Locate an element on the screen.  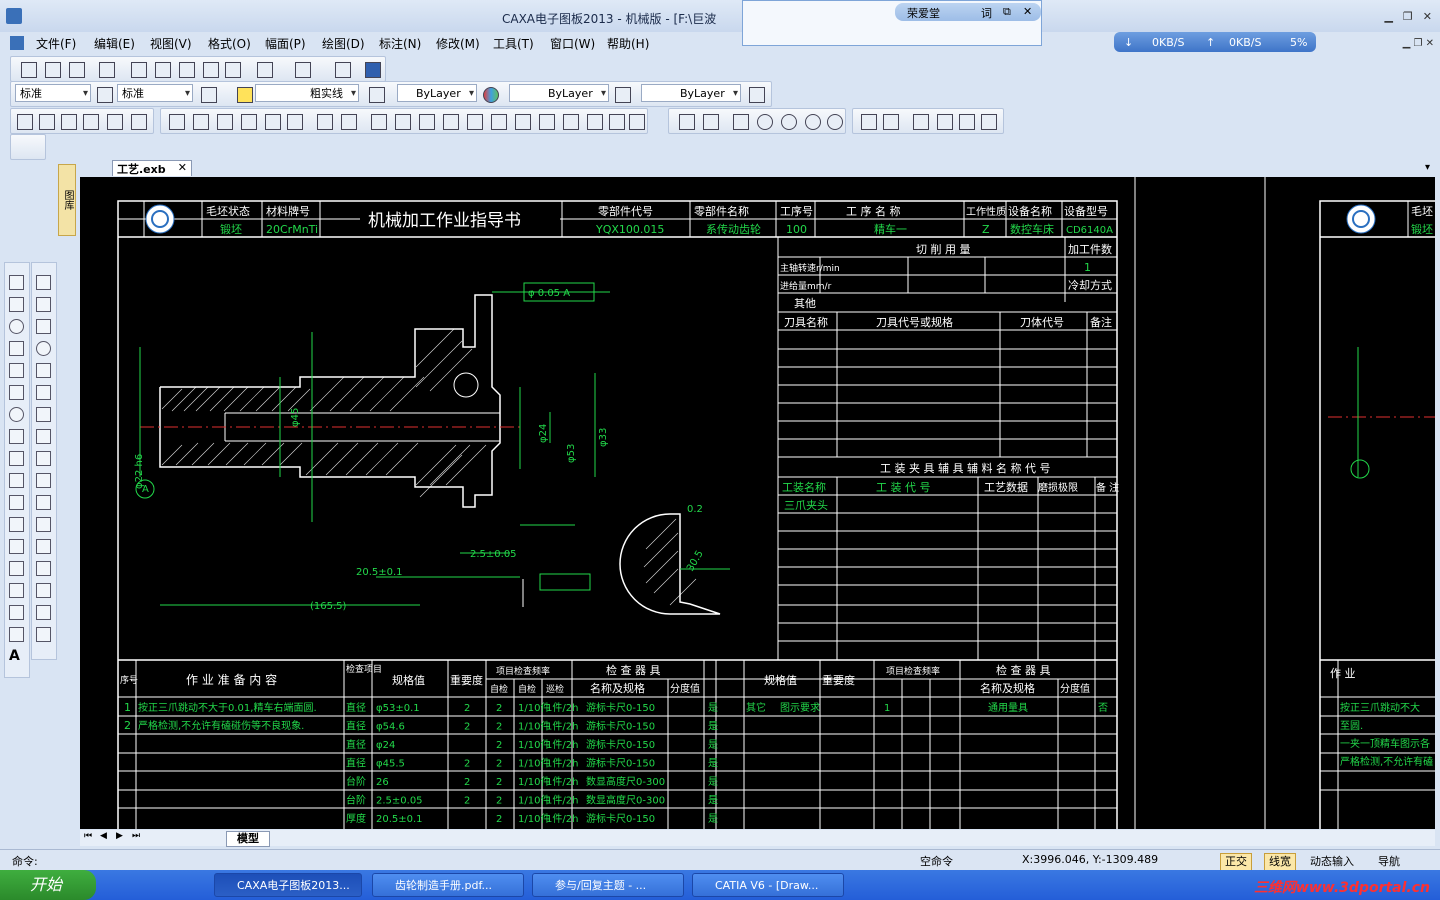
move-icon is located at coordinates (43, 304).